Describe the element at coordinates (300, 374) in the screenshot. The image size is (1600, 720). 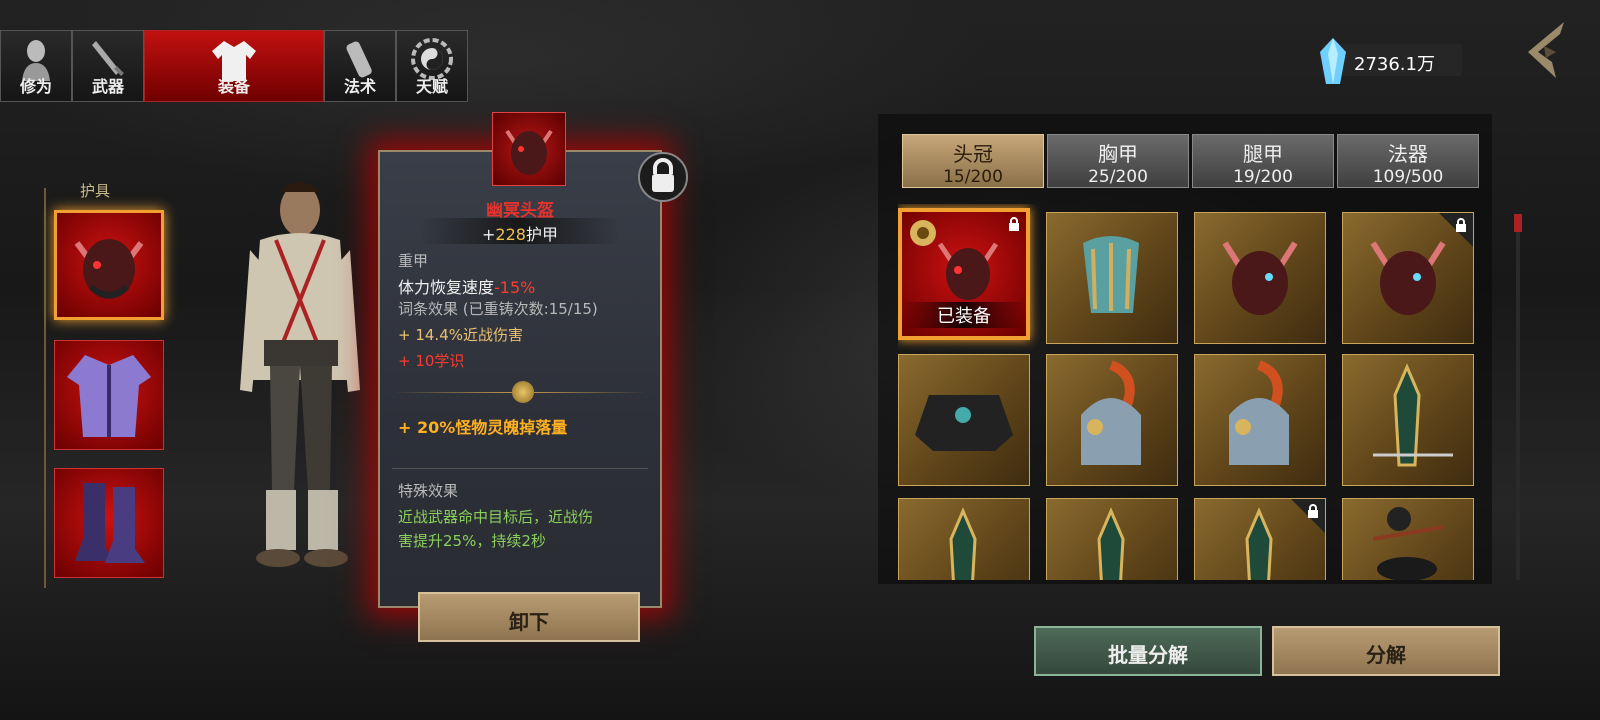
I see `character-model` at that location.